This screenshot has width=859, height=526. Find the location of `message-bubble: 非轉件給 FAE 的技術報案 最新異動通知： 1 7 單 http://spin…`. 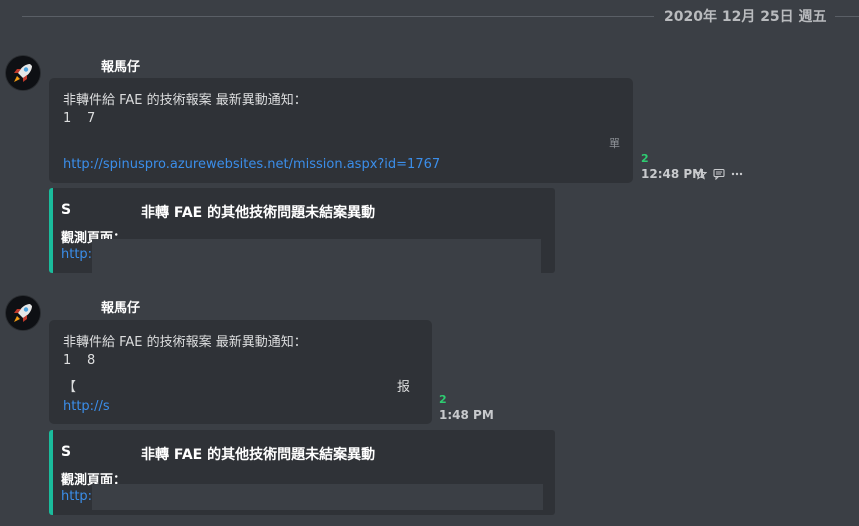

message-bubble: 非轉件給 FAE 的技術報案 最新異動通知： 1 7 單 http://spin… is located at coordinates (341, 130).